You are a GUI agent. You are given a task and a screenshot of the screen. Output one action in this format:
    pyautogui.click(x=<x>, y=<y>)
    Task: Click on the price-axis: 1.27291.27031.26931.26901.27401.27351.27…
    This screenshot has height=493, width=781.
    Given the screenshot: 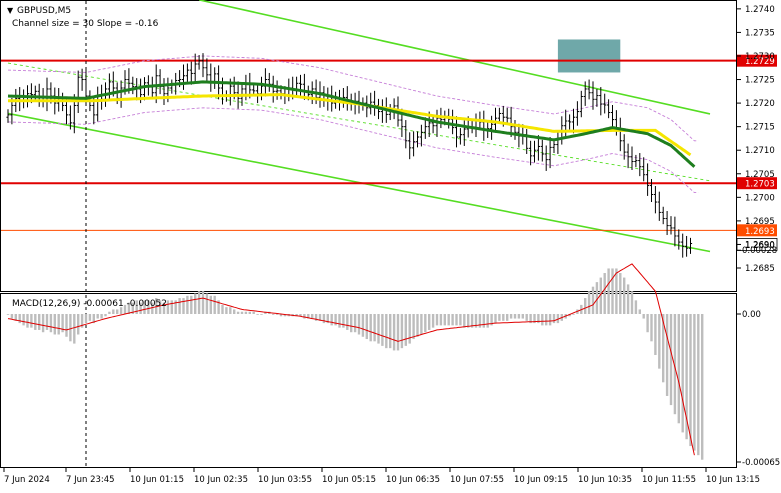 What is the action you would take?
    pyautogui.click(x=757, y=139)
    